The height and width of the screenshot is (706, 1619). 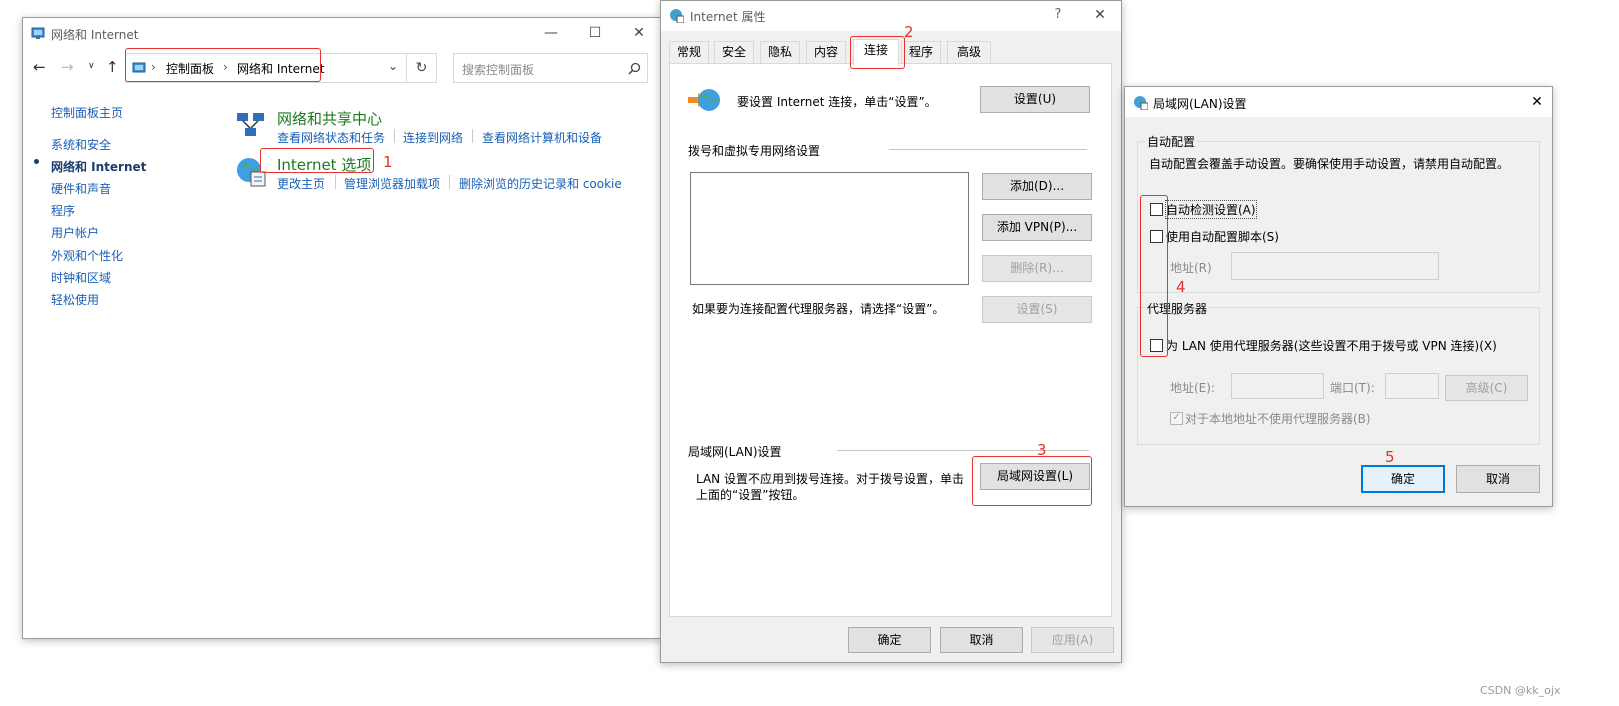 I want to click on use-script-label: 使用自动配置脚本(S), so click(x=1222, y=236).